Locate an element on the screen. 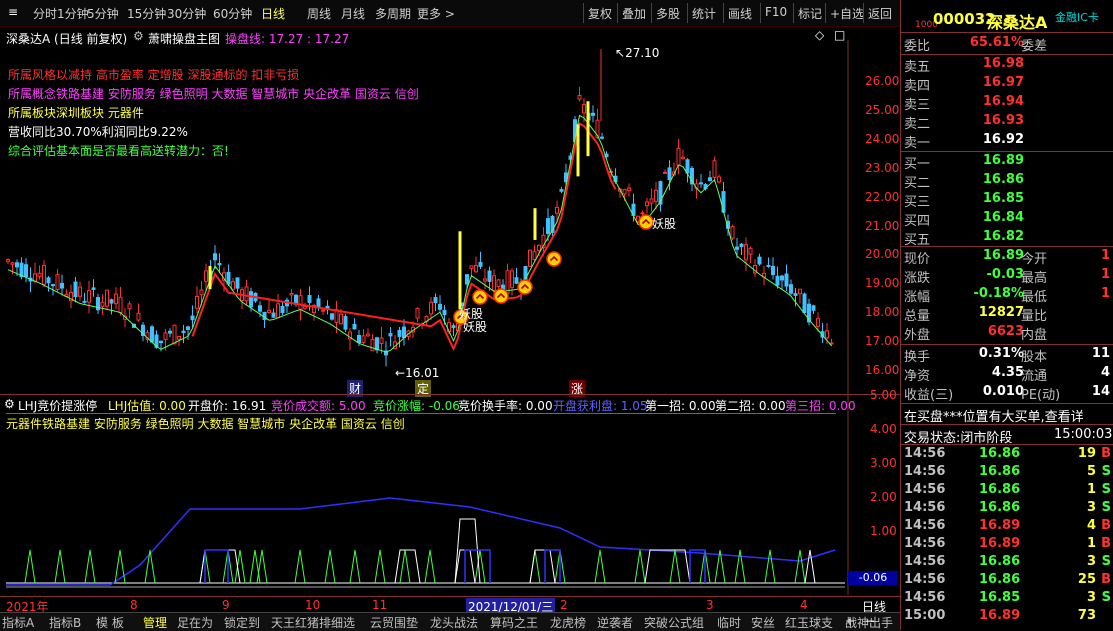  period-tab-3: 15分钟 is located at coordinates (146, 13).